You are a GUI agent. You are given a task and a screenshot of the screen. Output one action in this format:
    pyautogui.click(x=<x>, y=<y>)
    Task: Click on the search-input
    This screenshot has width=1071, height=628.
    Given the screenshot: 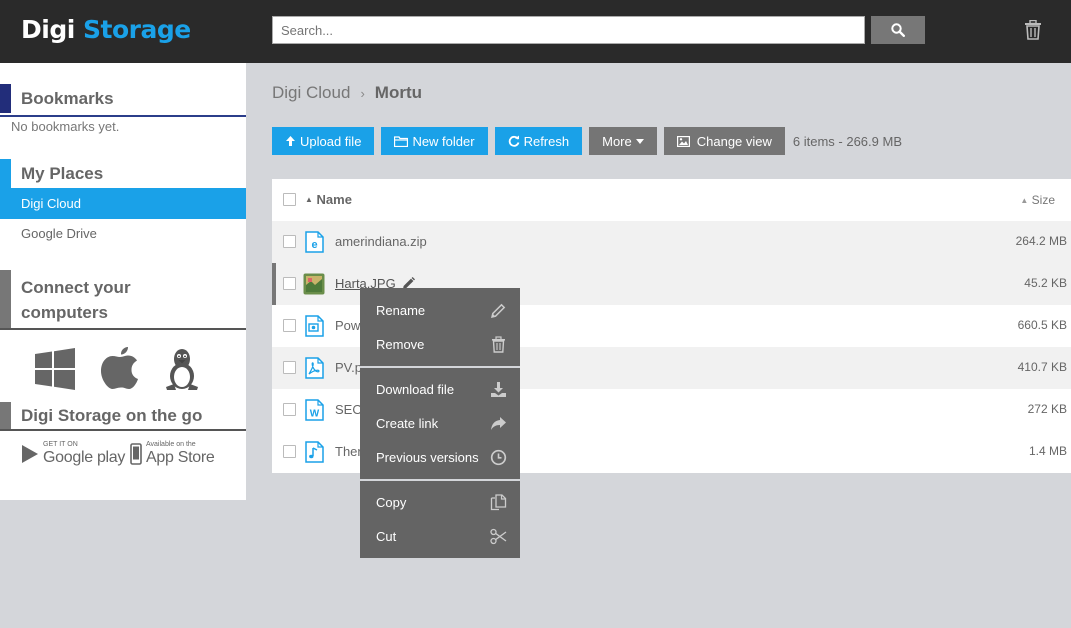 What is the action you would take?
    pyautogui.click(x=568, y=30)
    